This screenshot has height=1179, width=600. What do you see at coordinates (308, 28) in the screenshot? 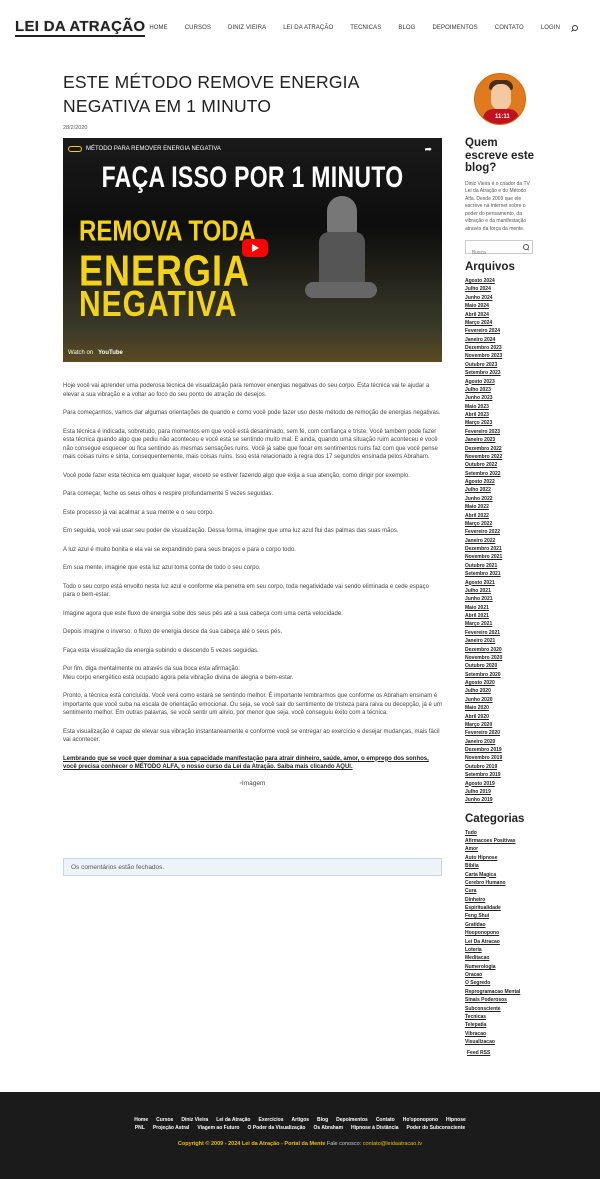
I see `nav-lei-da-atracao: LEI DA ATRAÇÃO` at bounding box center [308, 28].